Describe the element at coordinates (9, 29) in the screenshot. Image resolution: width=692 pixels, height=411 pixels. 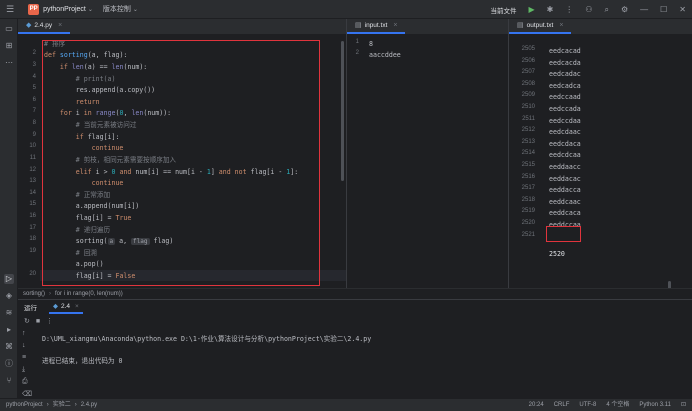
I see `folder-icon: ▭` at that location.